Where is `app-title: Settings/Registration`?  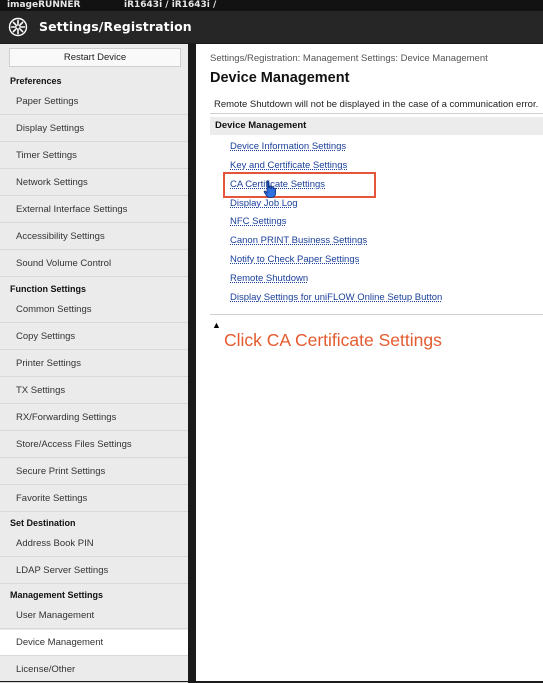 app-title: Settings/Registration is located at coordinates (115, 26).